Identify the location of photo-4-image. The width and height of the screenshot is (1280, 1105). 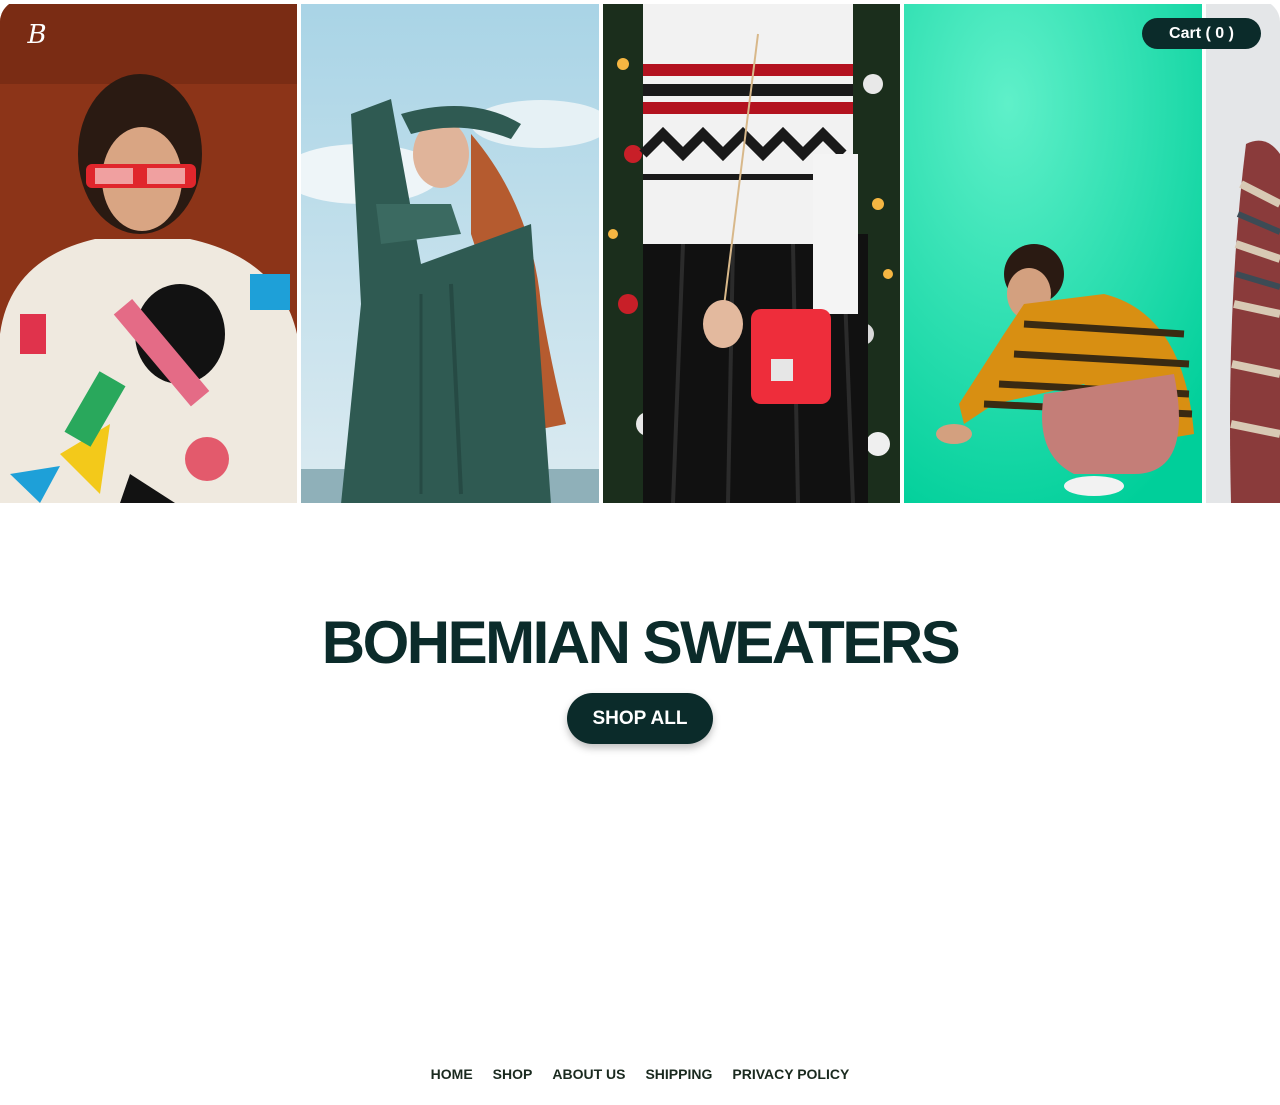
(1053, 253).